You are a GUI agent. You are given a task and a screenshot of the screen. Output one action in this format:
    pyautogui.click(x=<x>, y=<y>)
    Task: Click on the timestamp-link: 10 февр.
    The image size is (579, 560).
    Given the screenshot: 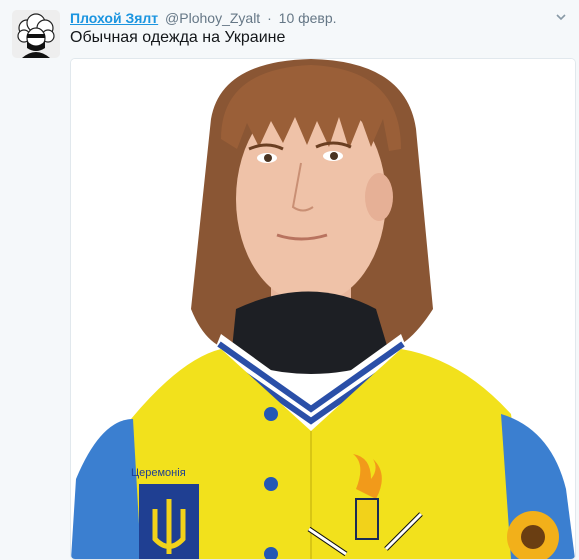 What is the action you would take?
    pyautogui.click(x=308, y=18)
    